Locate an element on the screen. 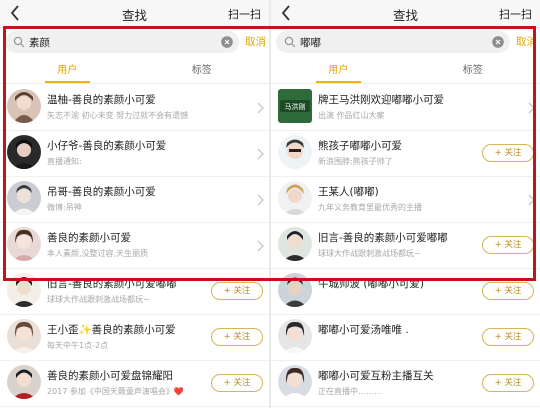  user-name: 牌王马洪刚欢迎嘟嘟小可爱 is located at coordinates (381, 100).